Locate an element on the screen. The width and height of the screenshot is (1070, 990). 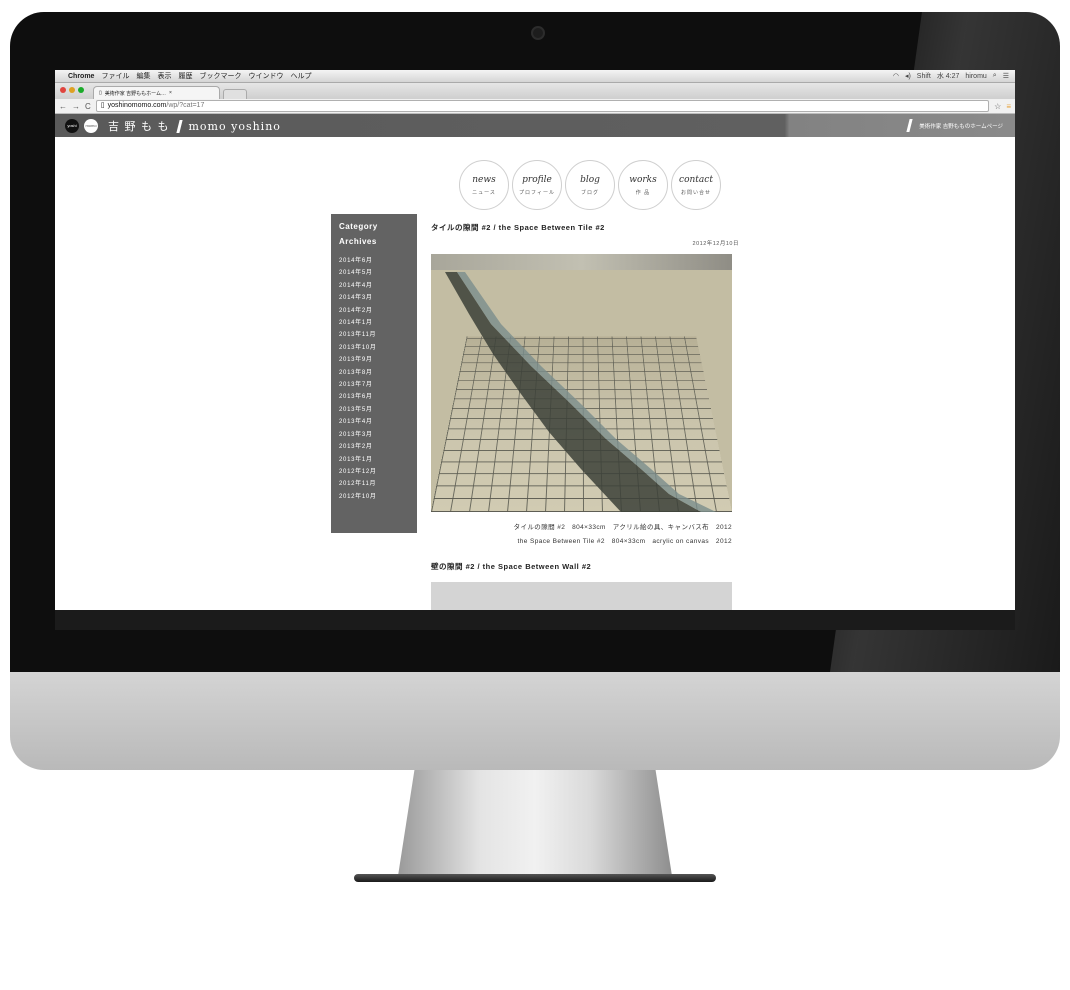
tab-close-icon: × is located at coordinates (170, 93).